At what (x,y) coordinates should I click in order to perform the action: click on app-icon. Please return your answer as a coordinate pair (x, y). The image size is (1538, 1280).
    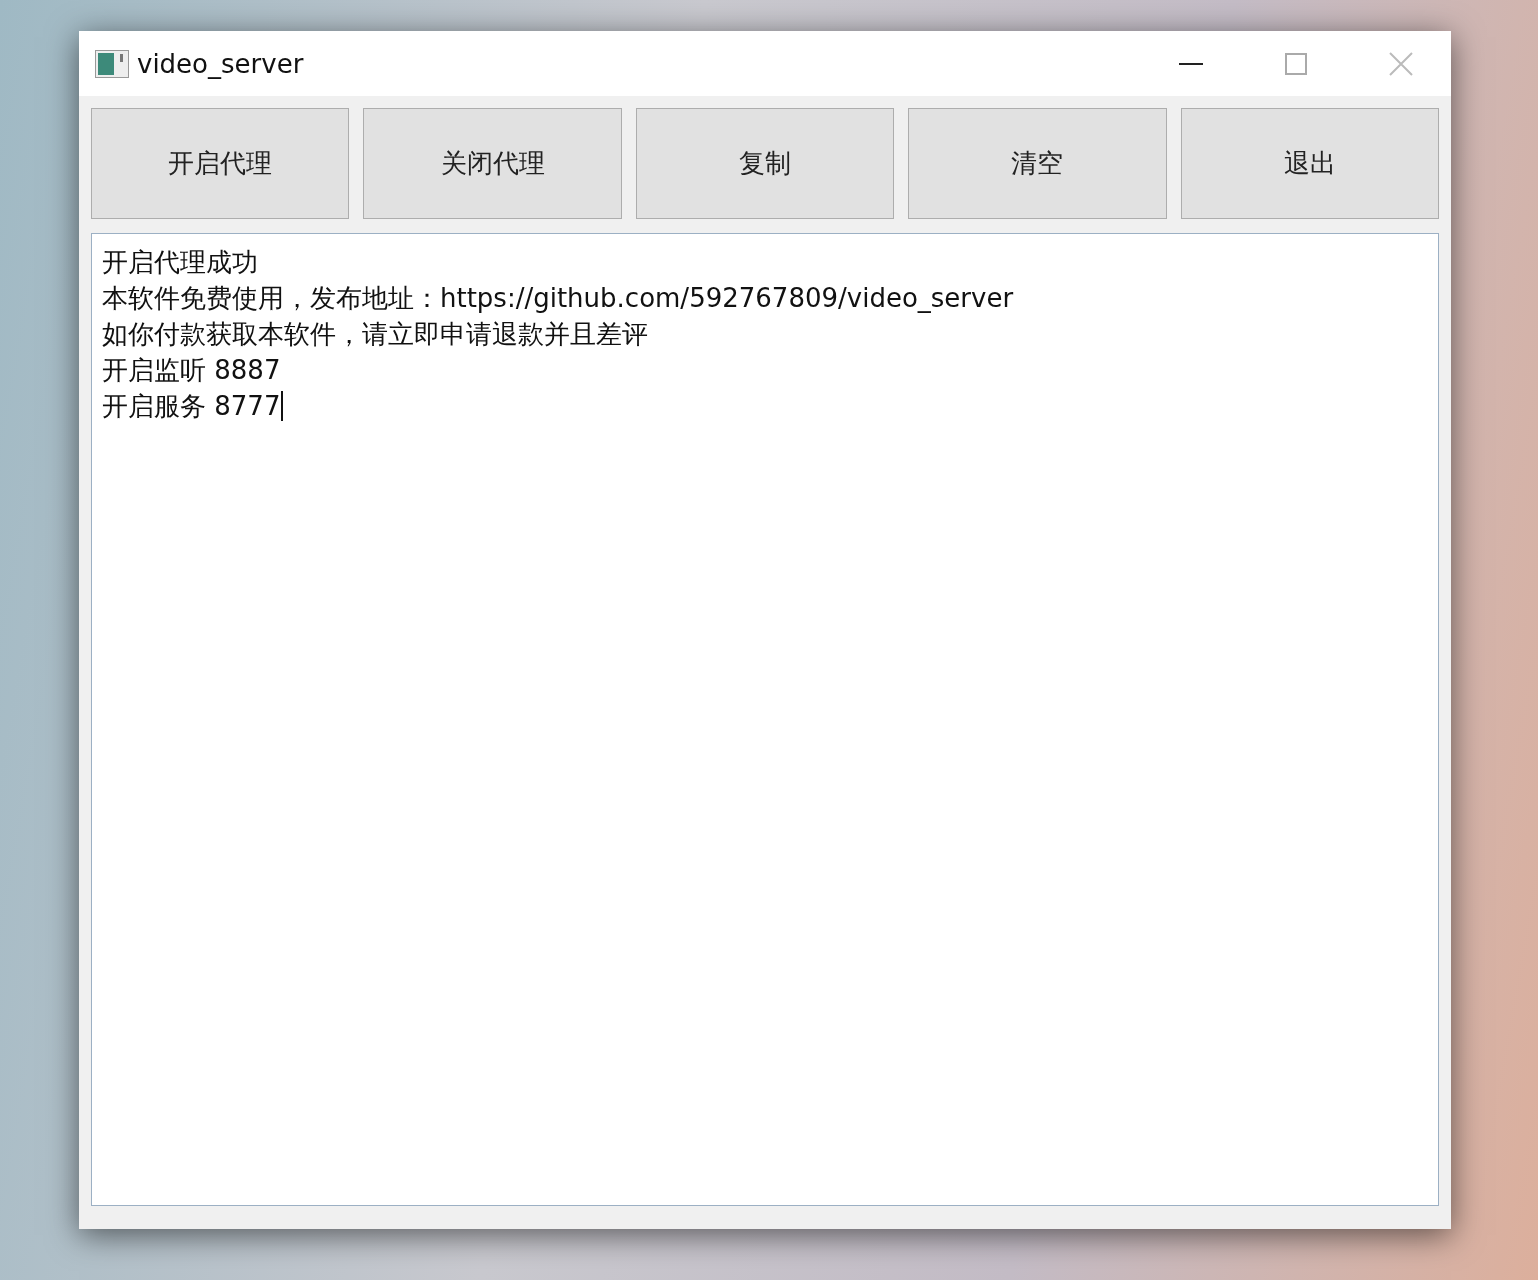
    Looking at the image, I should click on (112, 63).